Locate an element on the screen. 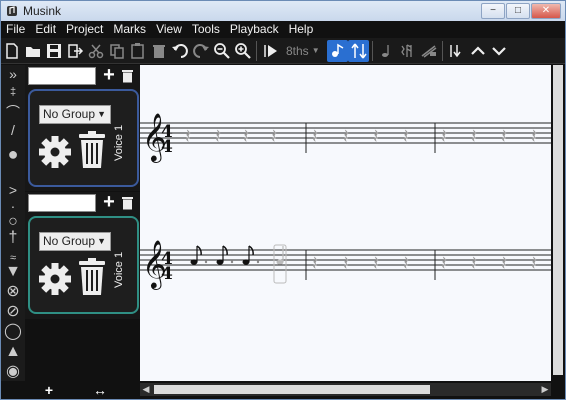 Image resolution: width=566 pixels, height=400 pixels. jump-to-start-icon is located at coordinates (456, 51).